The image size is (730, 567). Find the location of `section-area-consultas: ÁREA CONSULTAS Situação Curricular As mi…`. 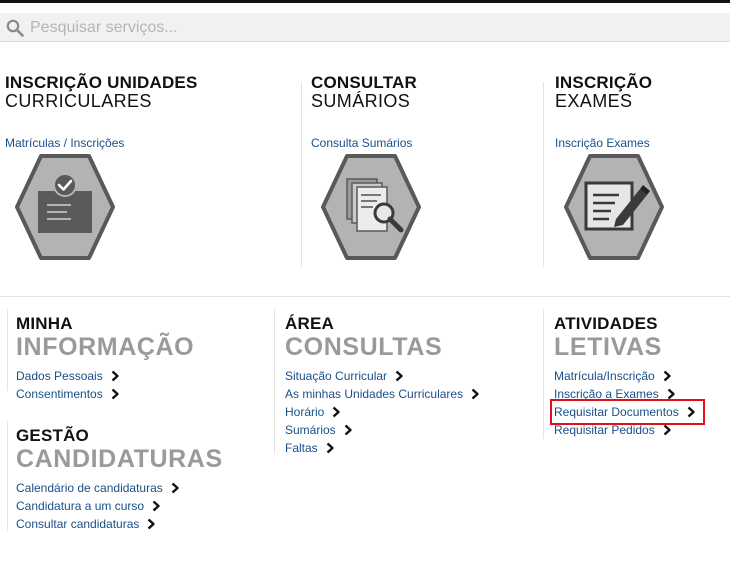

section-area-consultas: ÁREA CONSULTAS Situação Curricular As mi… is located at coordinates (383, 386).